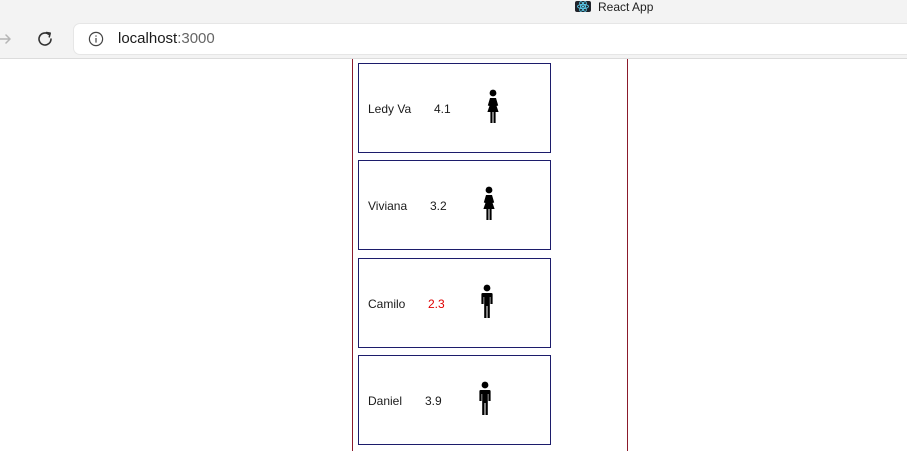  I want to click on active-tab: React App, so click(614, 6).